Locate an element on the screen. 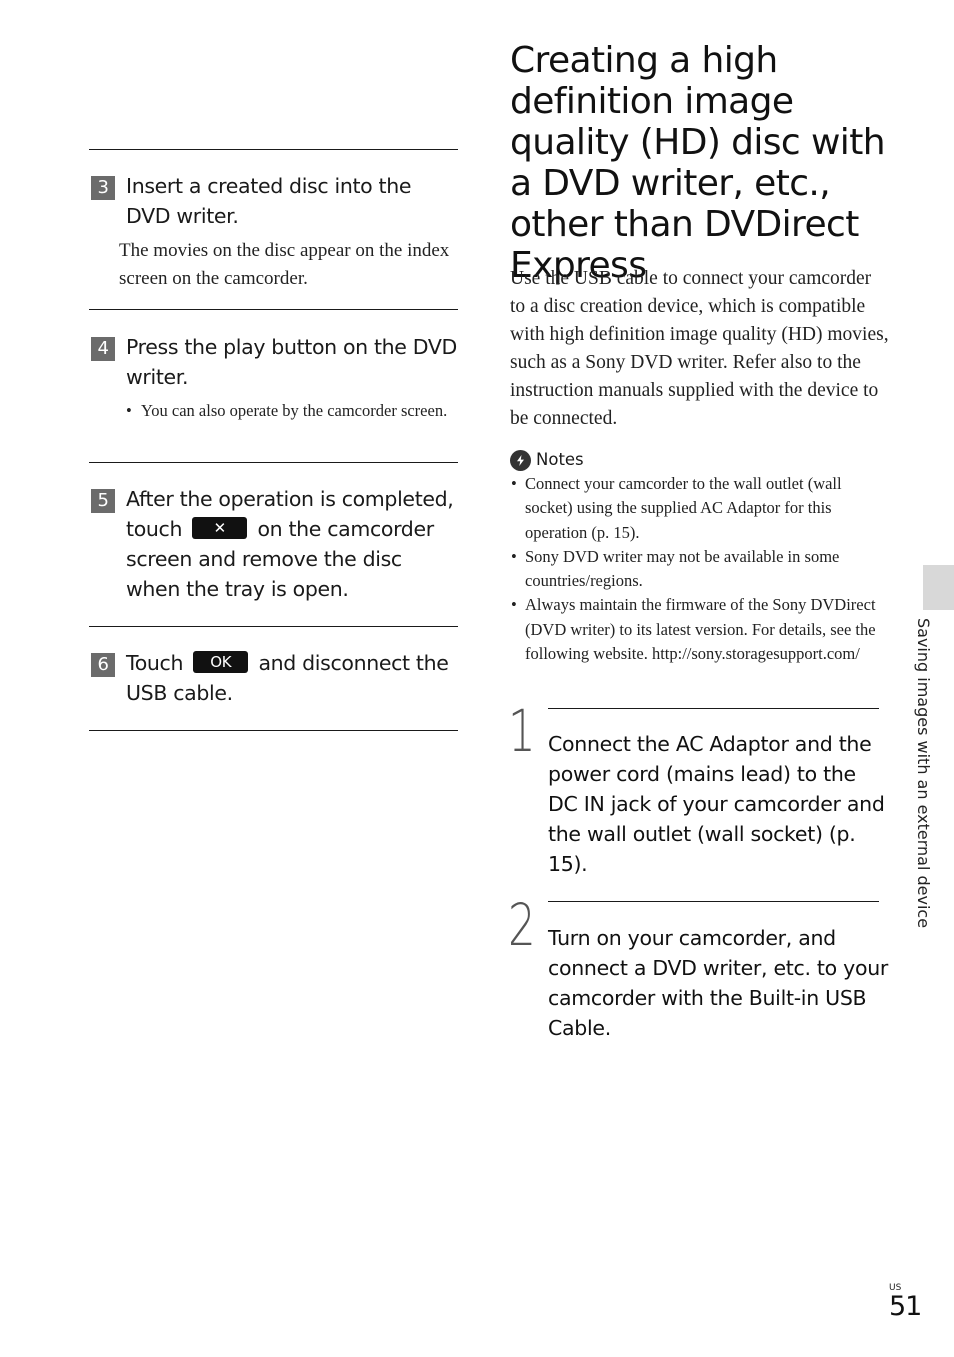 This screenshot has height=1357, width=954. close-icon: ✕ is located at coordinates (220, 528).